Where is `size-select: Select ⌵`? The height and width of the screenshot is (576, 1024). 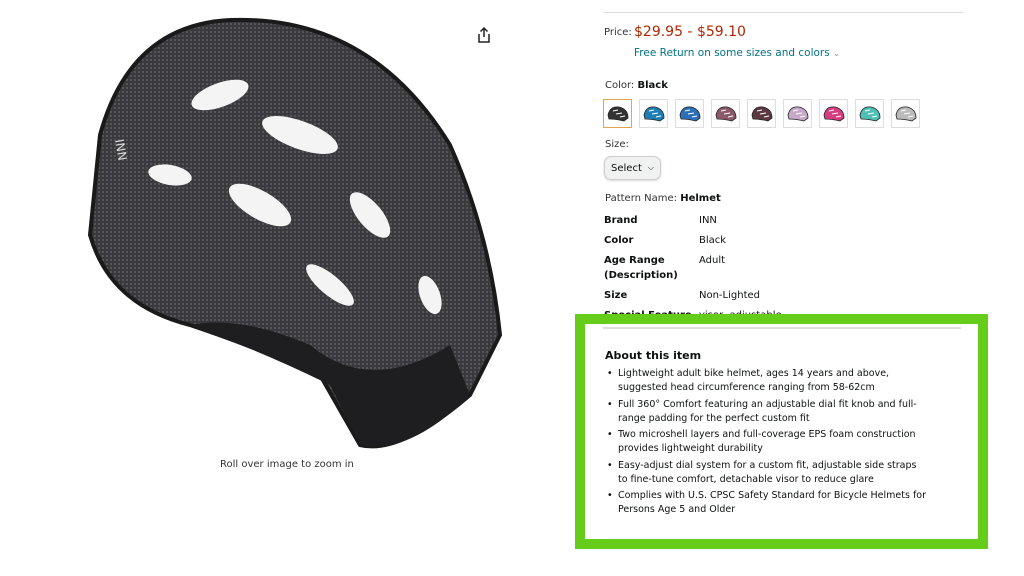
size-select: Select ⌵ is located at coordinates (632, 168).